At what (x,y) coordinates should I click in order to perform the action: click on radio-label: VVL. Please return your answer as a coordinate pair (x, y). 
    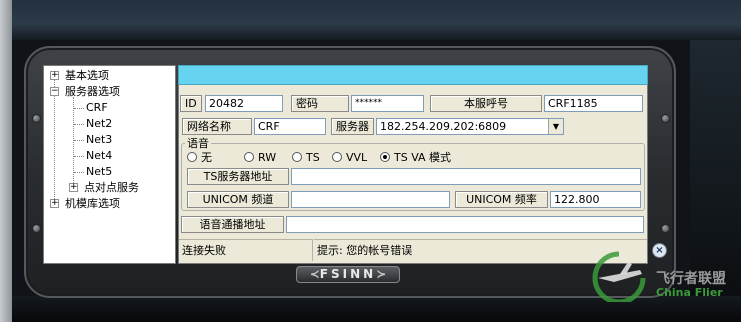
    Looking at the image, I should click on (357, 157).